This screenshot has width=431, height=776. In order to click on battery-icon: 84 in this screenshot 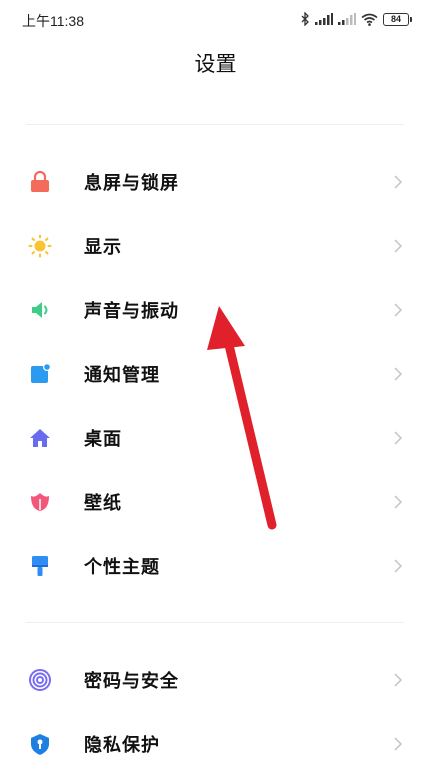, I will do `click(397, 19)`.